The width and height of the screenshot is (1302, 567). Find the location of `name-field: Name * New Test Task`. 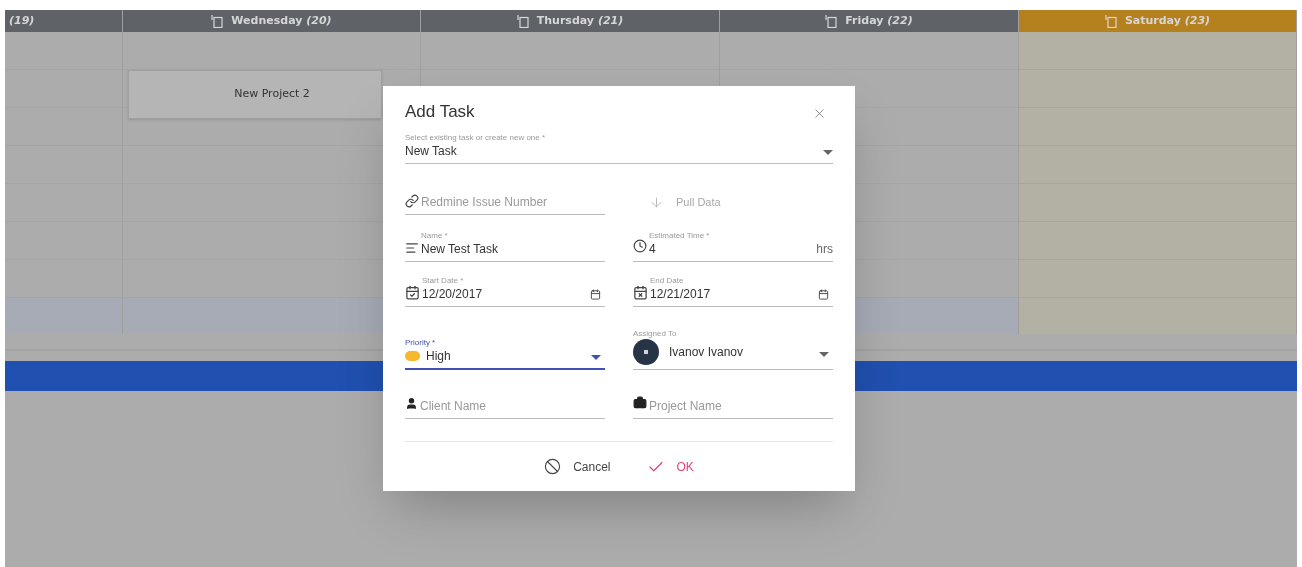

name-field: Name * New Test Task is located at coordinates (505, 246).